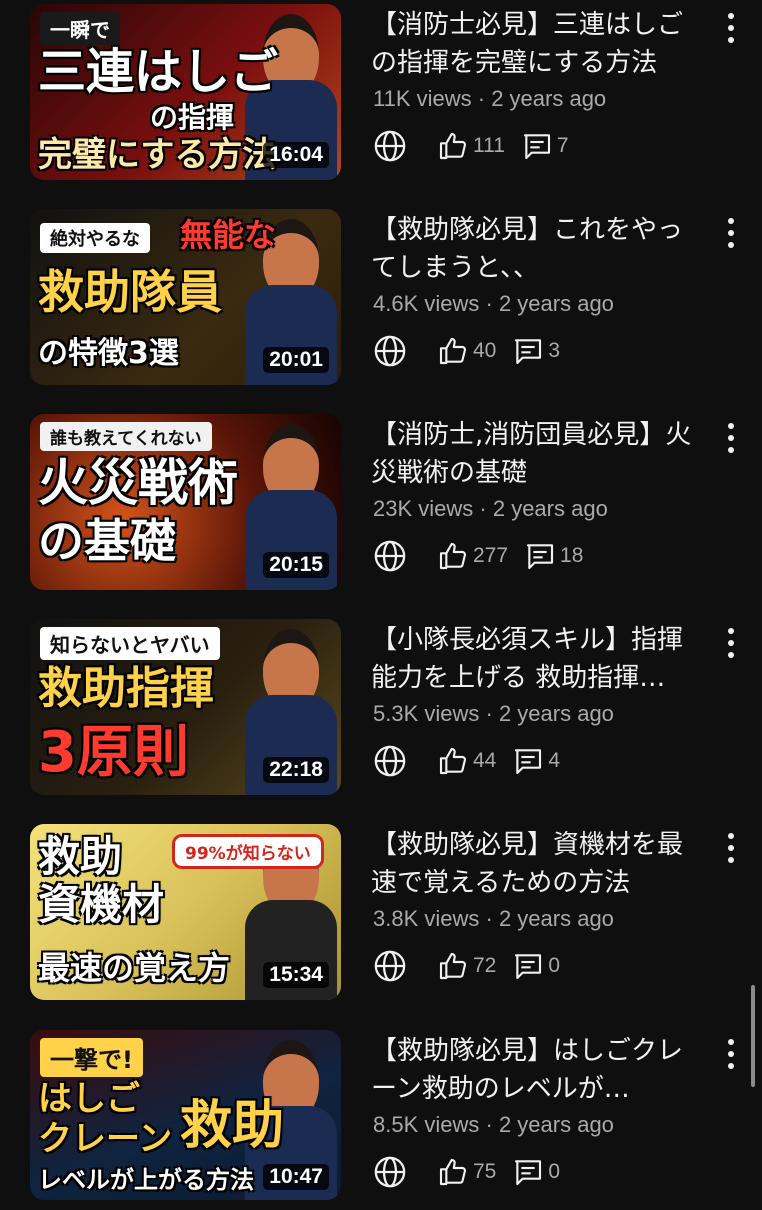 The image size is (762, 1210). What do you see at coordinates (426, 918) in the screenshot?
I see `view-count: 3.8K views` at bounding box center [426, 918].